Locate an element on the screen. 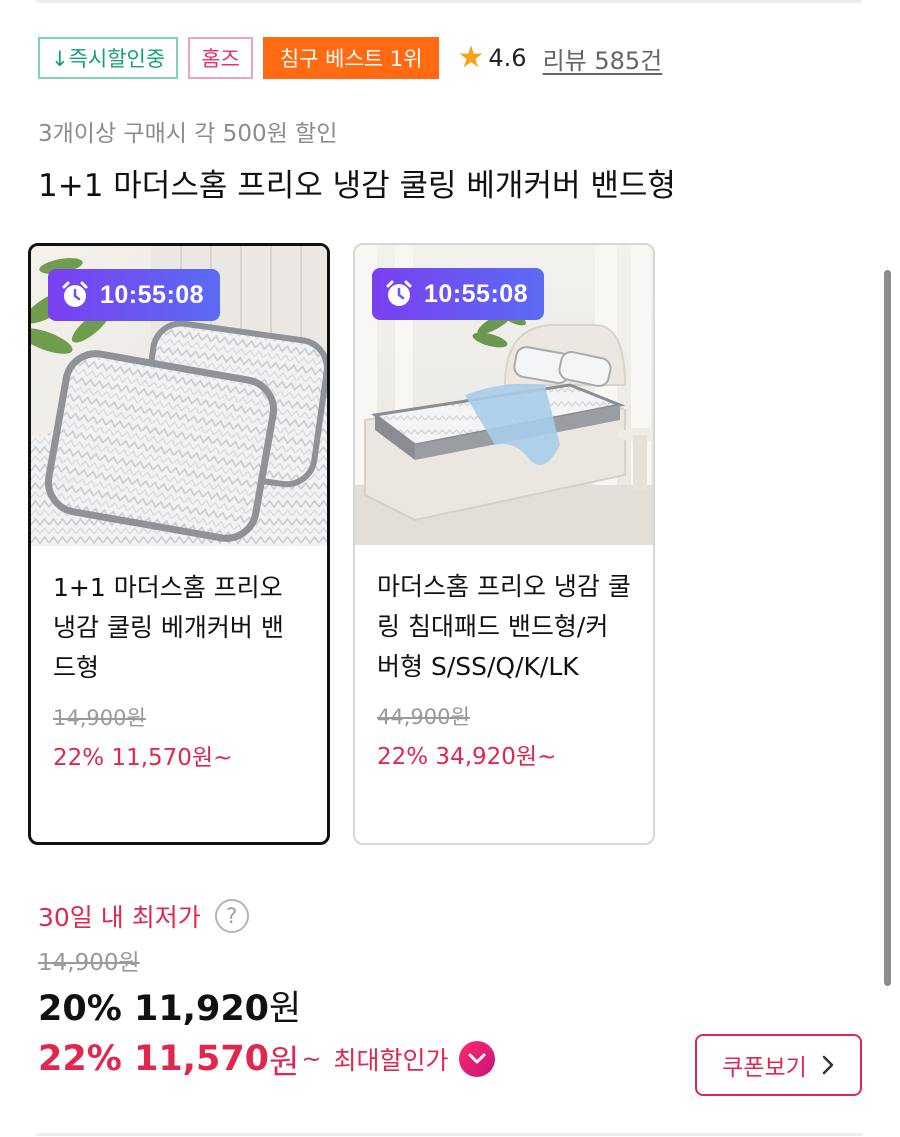  chevron-down-icon is located at coordinates (476, 1059).